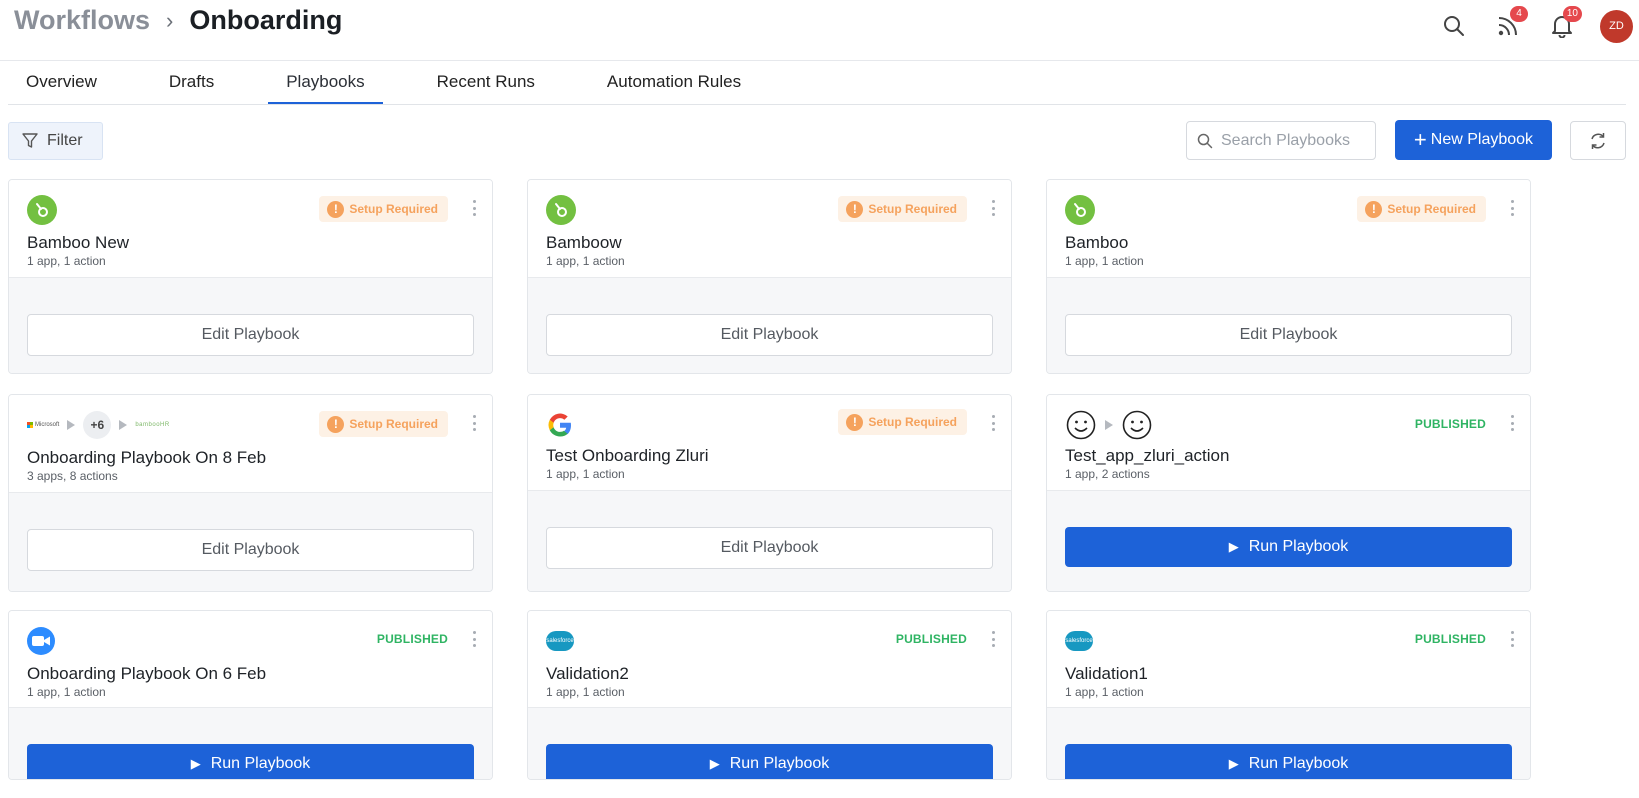 The image size is (1639, 798). What do you see at coordinates (266, 20) in the screenshot?
I see `page-title: Onboarding` at bounding box center [266, 20].